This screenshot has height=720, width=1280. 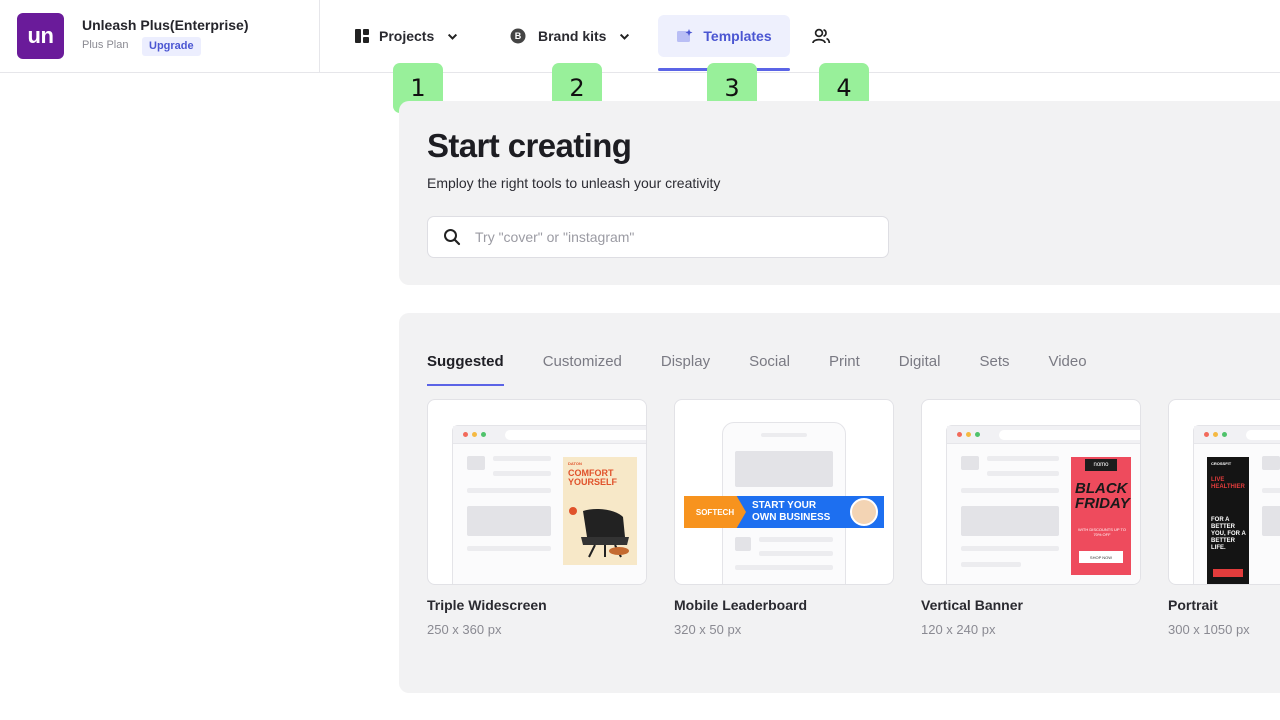 What do you see at coordinates (741, 605) in the screenshot?
I see `template-name: Mobile Leaderboard` at bounding box center [741, 605].